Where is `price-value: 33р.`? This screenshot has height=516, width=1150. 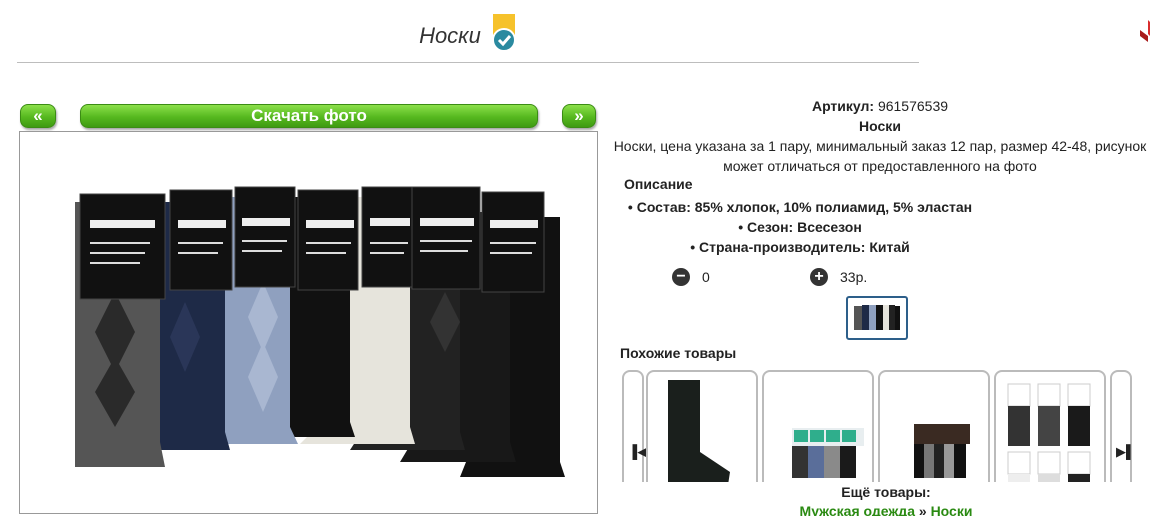
price-value: 33р. is located at coordinates (854, 277).